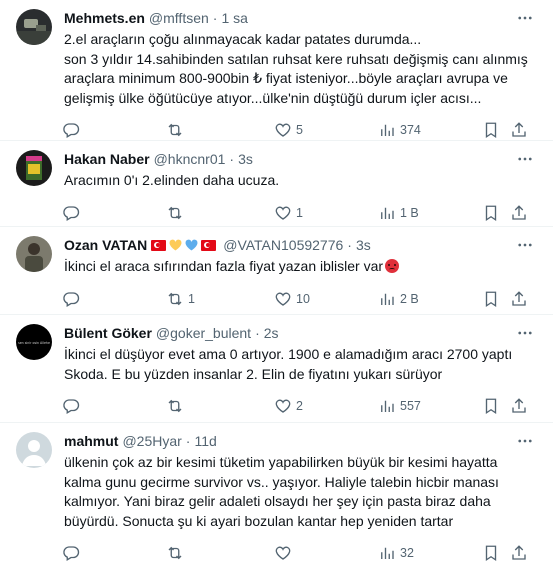  What do you see at coordinates (410, 406) in the screenshot?
I see `views-count: 557` at bounding box center [410, 406].